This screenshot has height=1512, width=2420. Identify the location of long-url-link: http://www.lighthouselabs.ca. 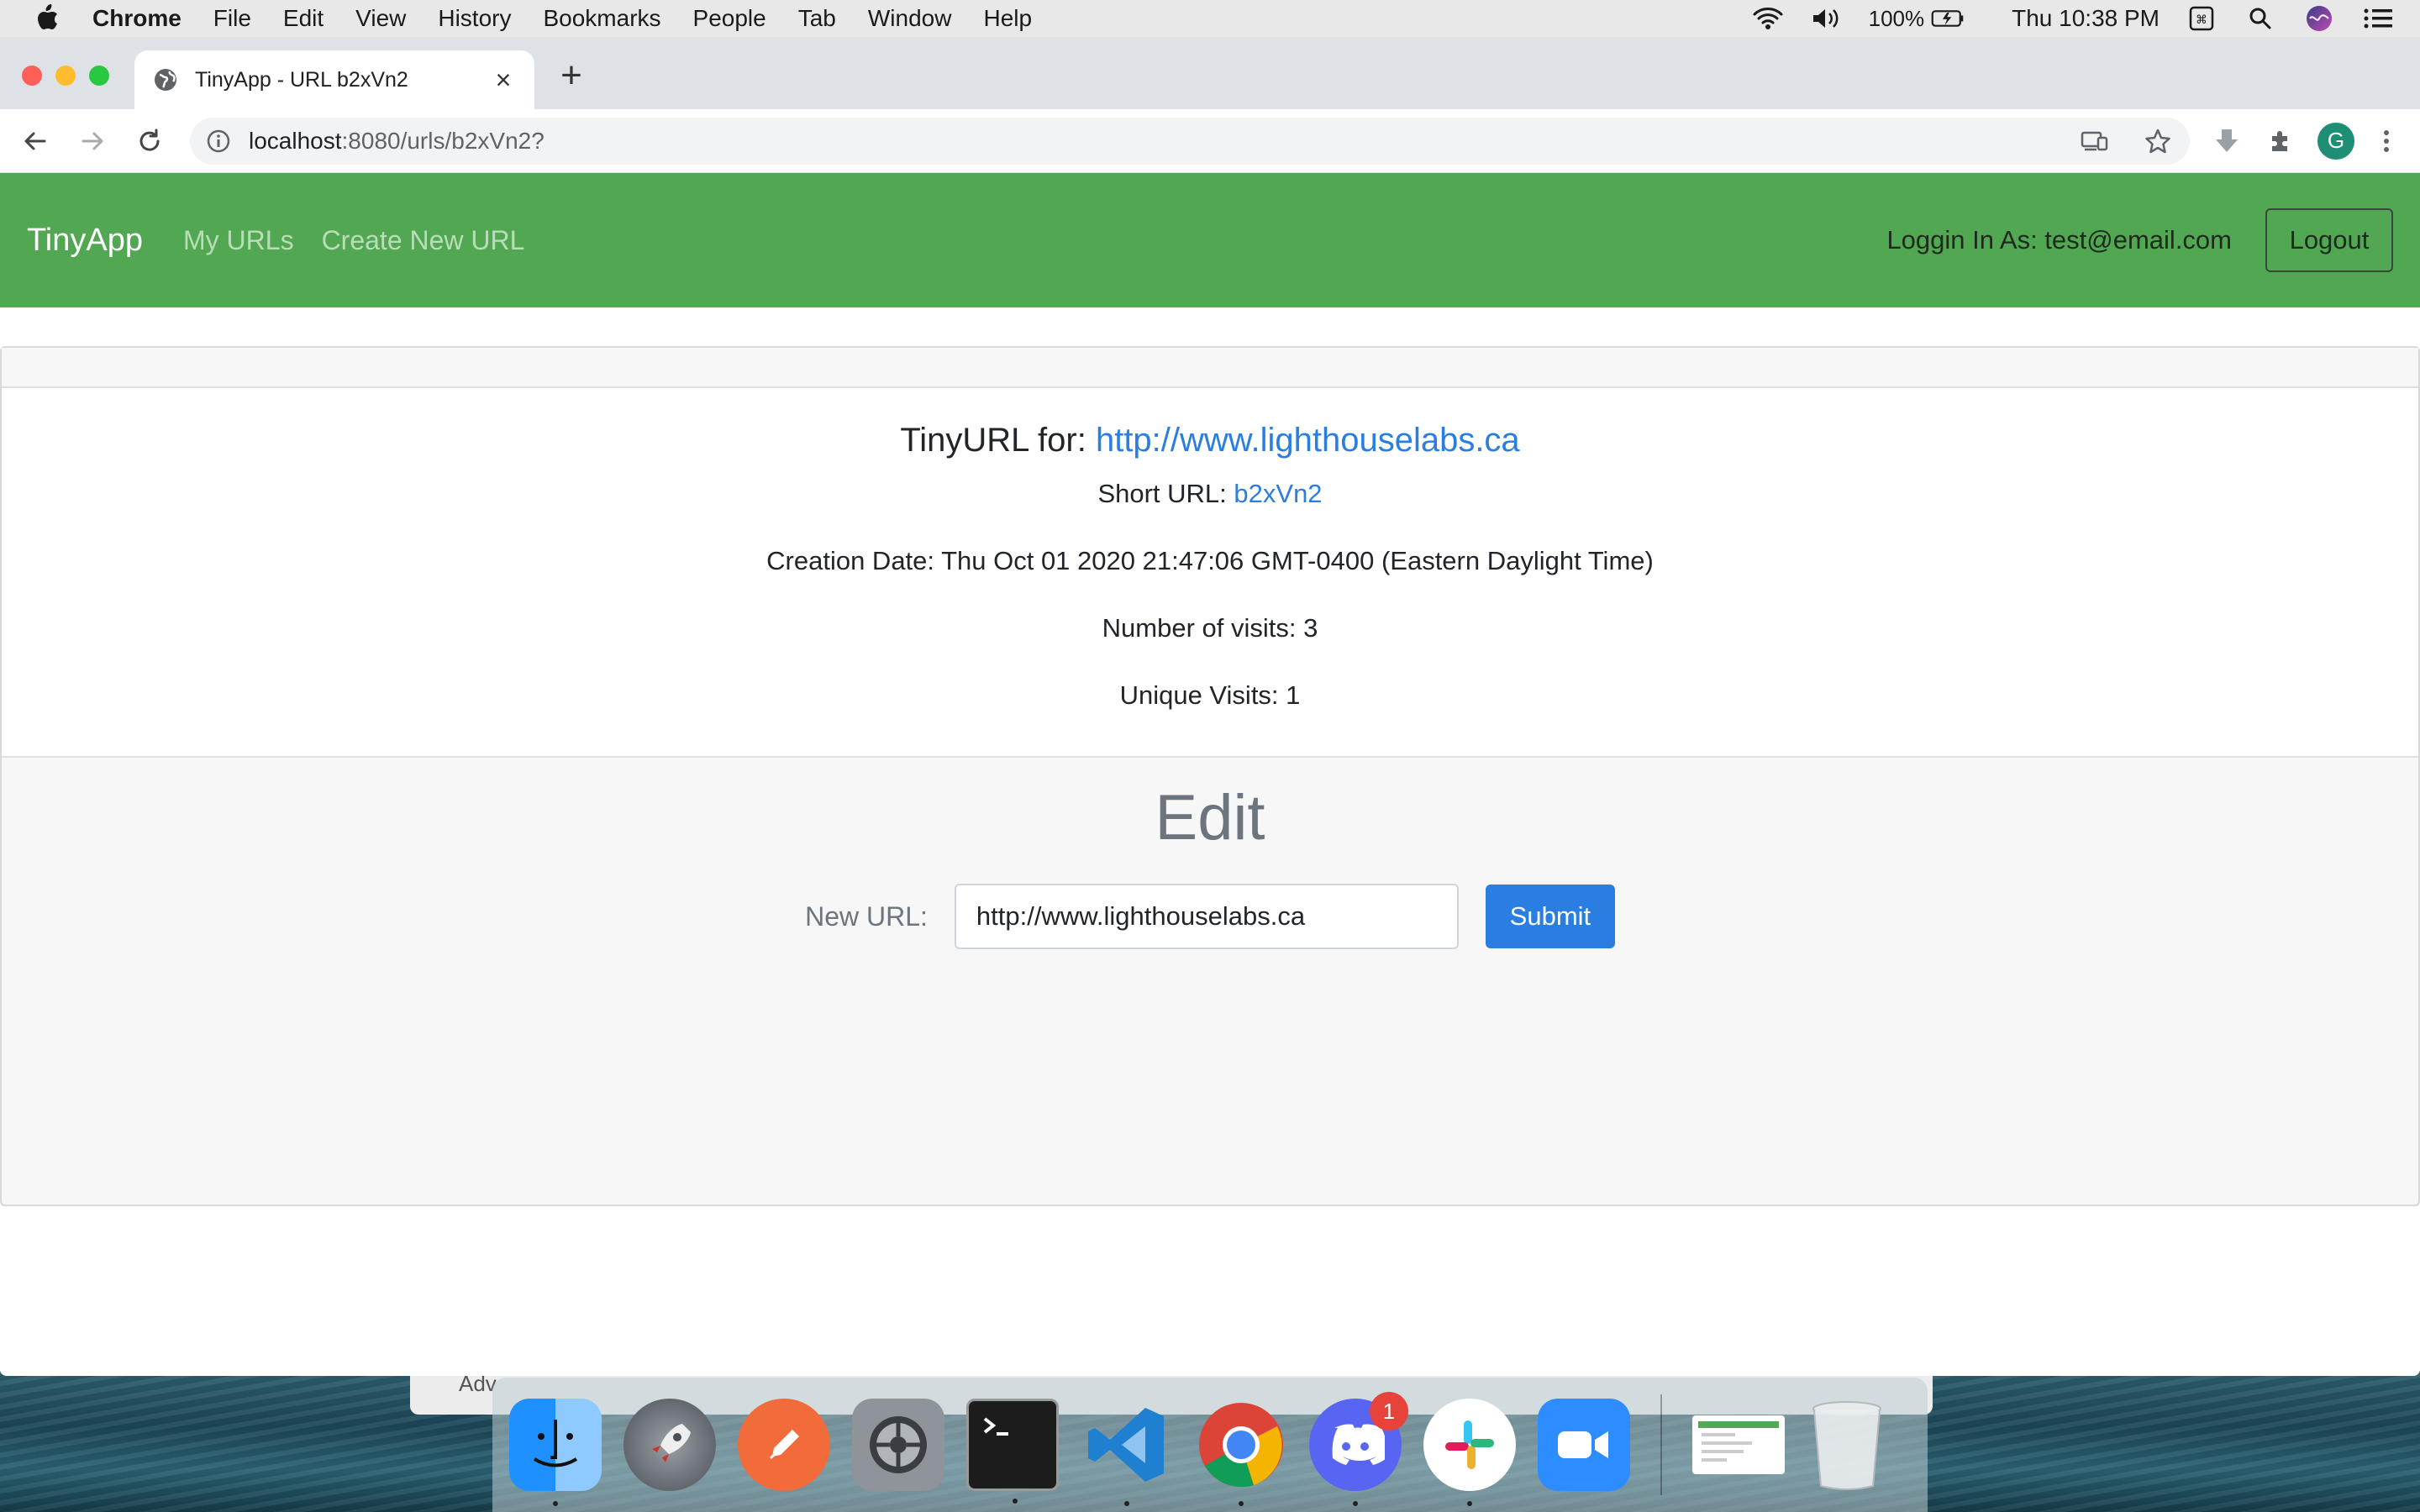
(1308, 440).